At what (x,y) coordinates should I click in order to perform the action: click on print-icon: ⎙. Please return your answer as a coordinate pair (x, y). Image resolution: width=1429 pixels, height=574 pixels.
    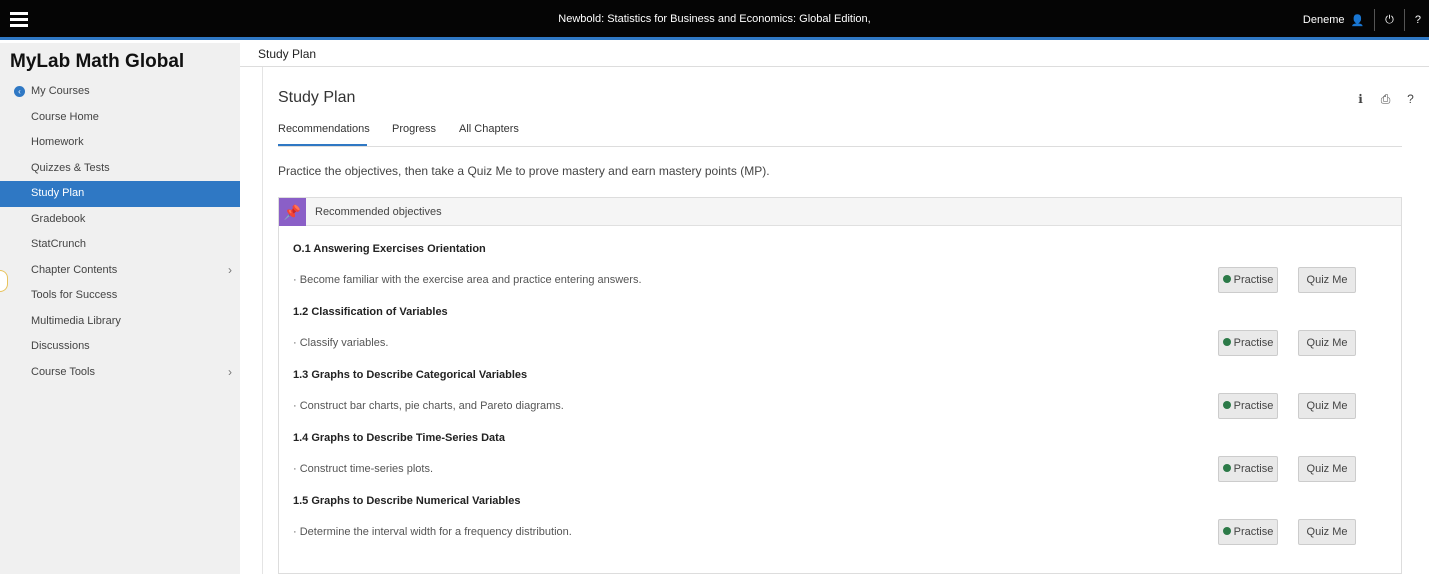
    Looking at the image, I should click on (1385, 99).